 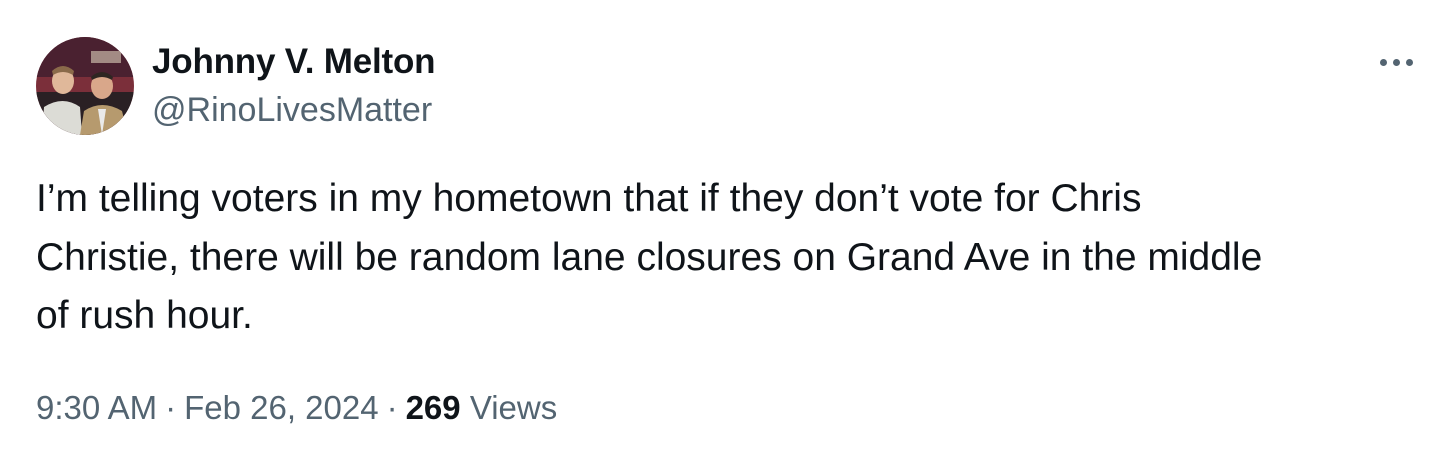 I want to click on author-handle: @RinoLivesMatter, so click(x=292, y=110).